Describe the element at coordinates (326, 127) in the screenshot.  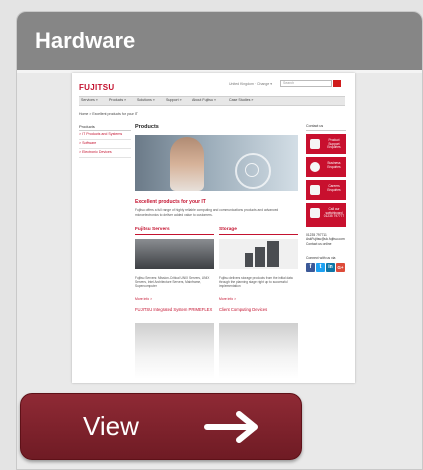
I see `contact-heading: Contact us` at that location.